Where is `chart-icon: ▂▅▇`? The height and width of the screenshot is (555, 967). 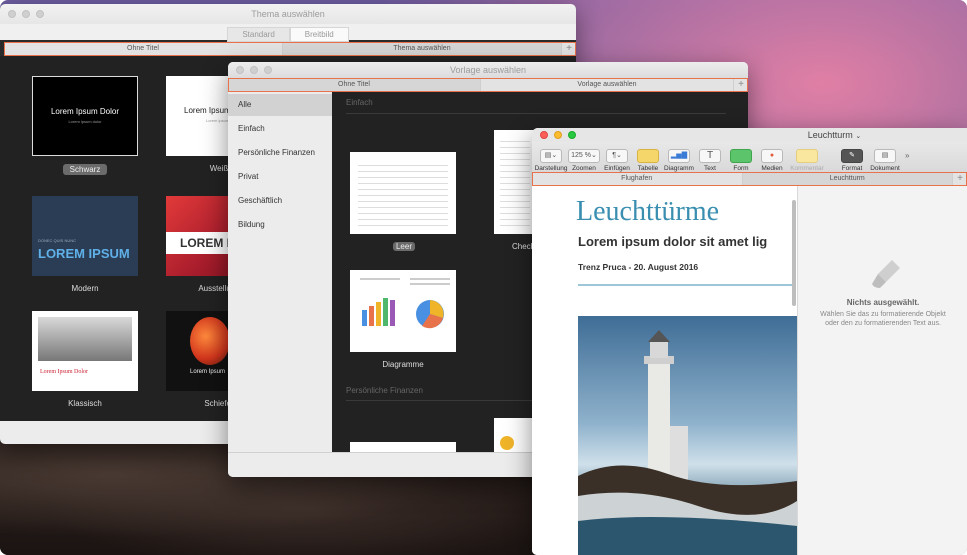 chart-icon: ▂▅▇ is located at coordinates (679, 156).